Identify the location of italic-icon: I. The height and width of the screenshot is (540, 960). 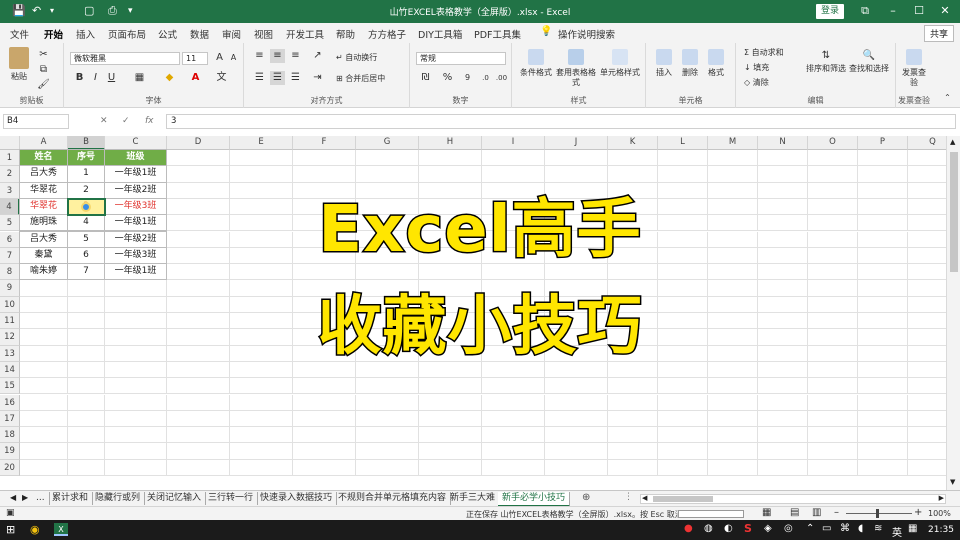
(95, 78).